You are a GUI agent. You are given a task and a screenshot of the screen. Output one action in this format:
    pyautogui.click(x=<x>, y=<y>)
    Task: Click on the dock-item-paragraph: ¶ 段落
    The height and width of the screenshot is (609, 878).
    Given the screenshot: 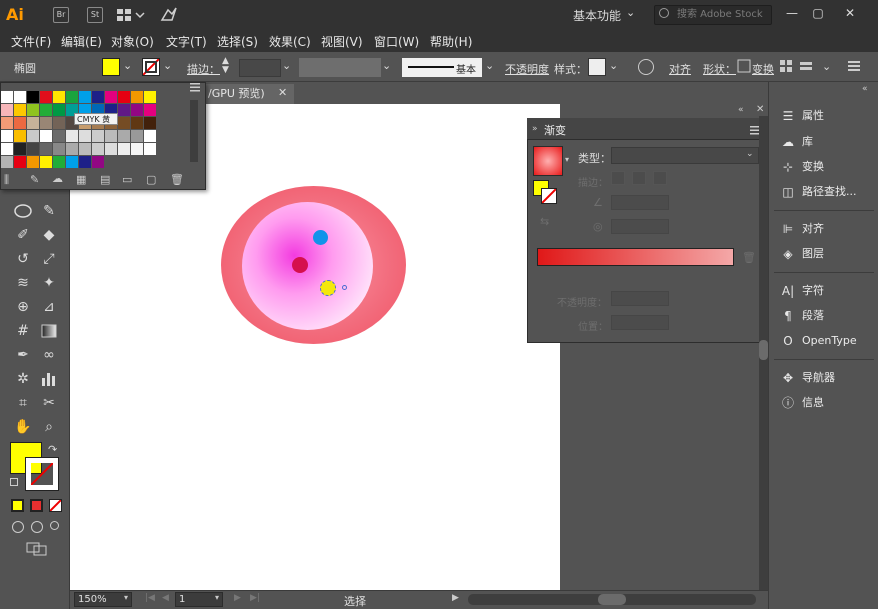 What is the action you would take?
    pyautogui.click(x=828, y=316)
    